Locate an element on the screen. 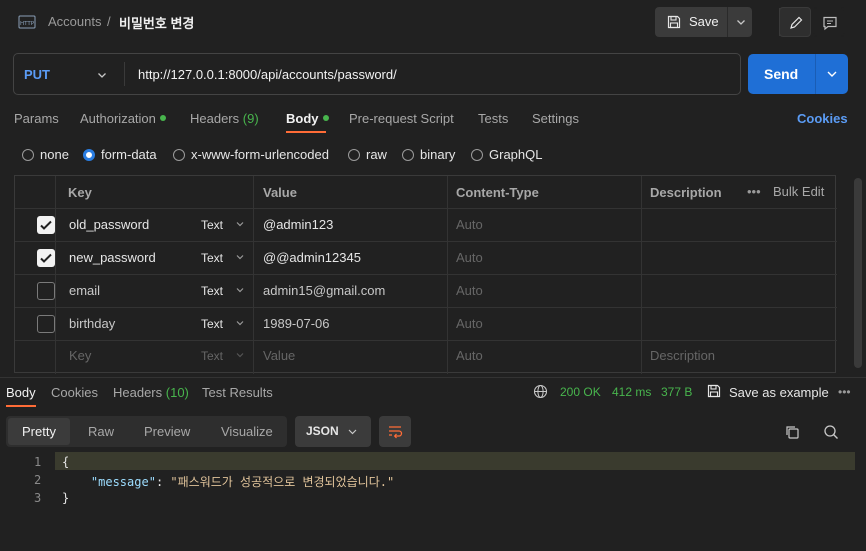 The width and height of the screenshot is (866, 551). format-preview: Preview is located at coordinates (167, 431).